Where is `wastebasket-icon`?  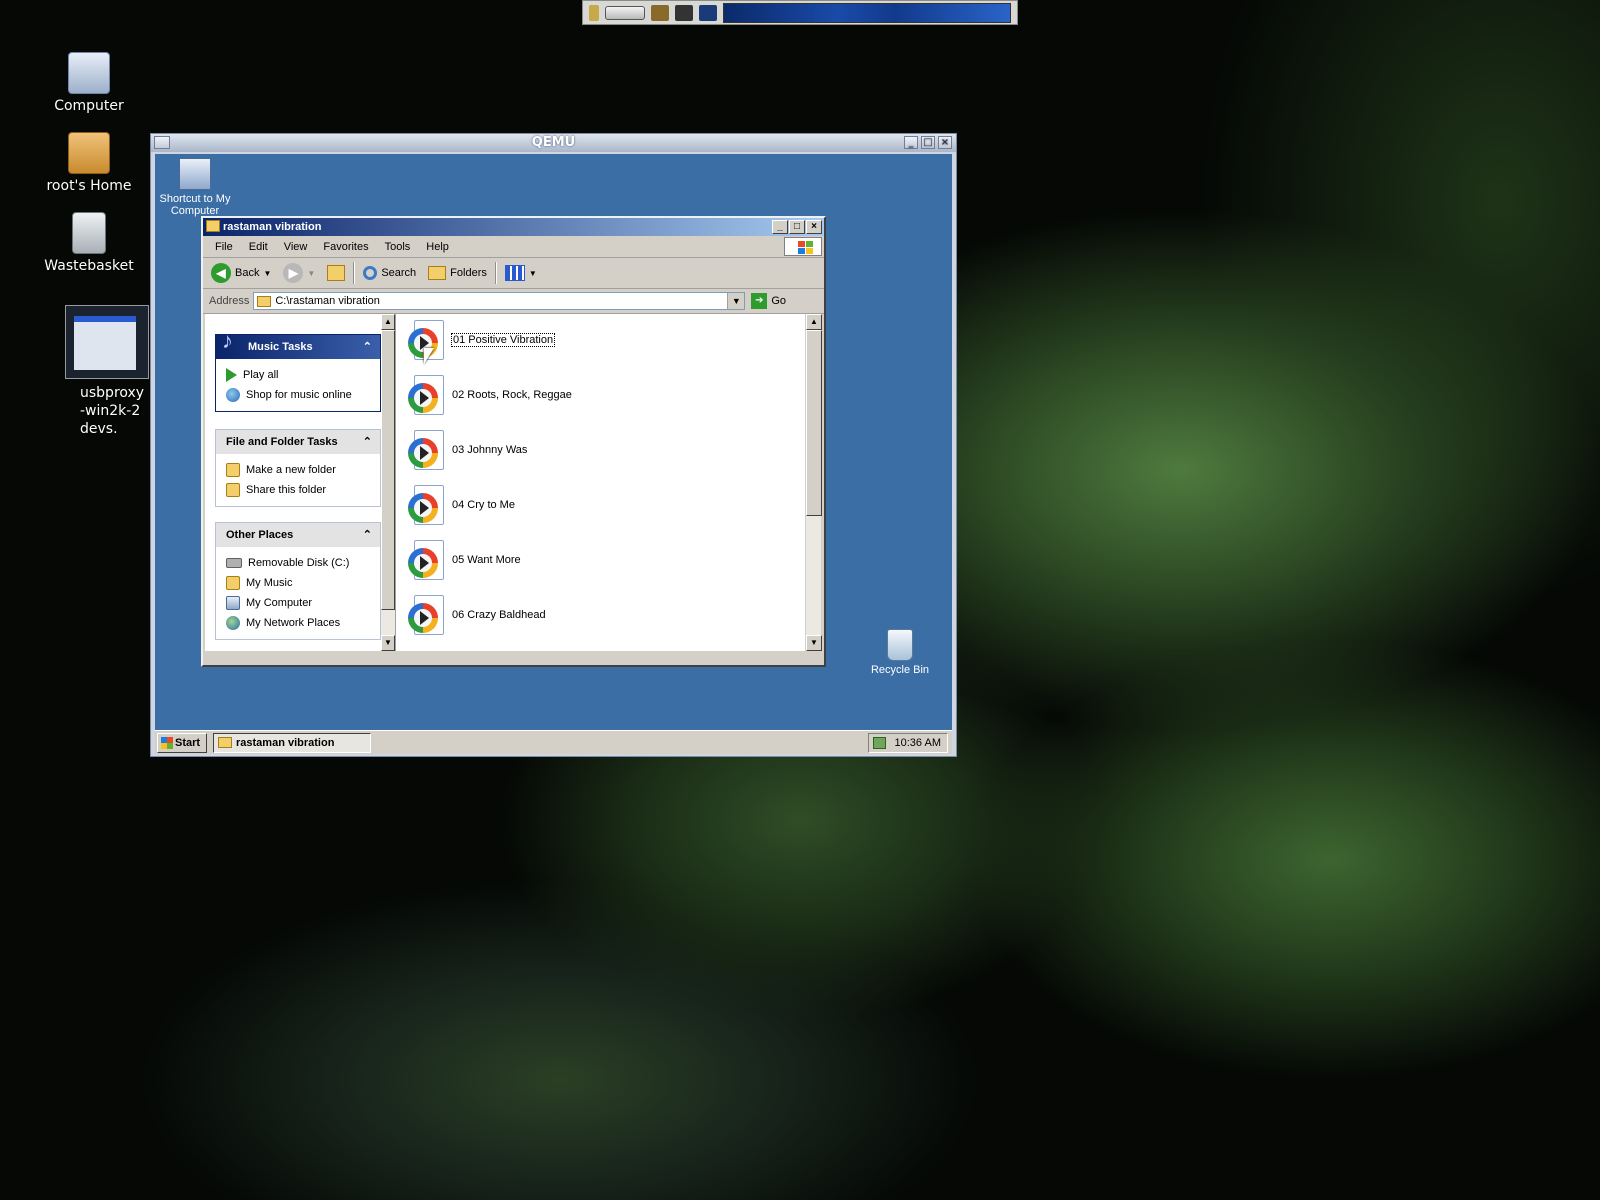
wastebasket-icon is located at coordinates (89, 233).